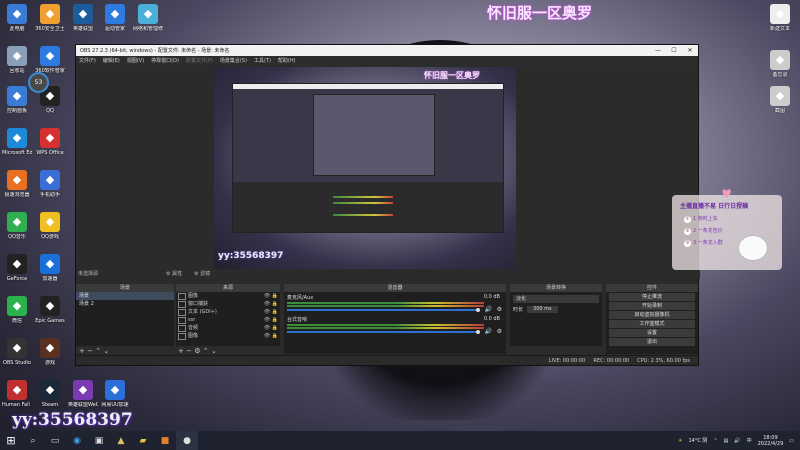  What do you see at coordinates (87, 60) in the screenshot?
I see `menu-item: 文件(F)` at bounding box center [87, 60].